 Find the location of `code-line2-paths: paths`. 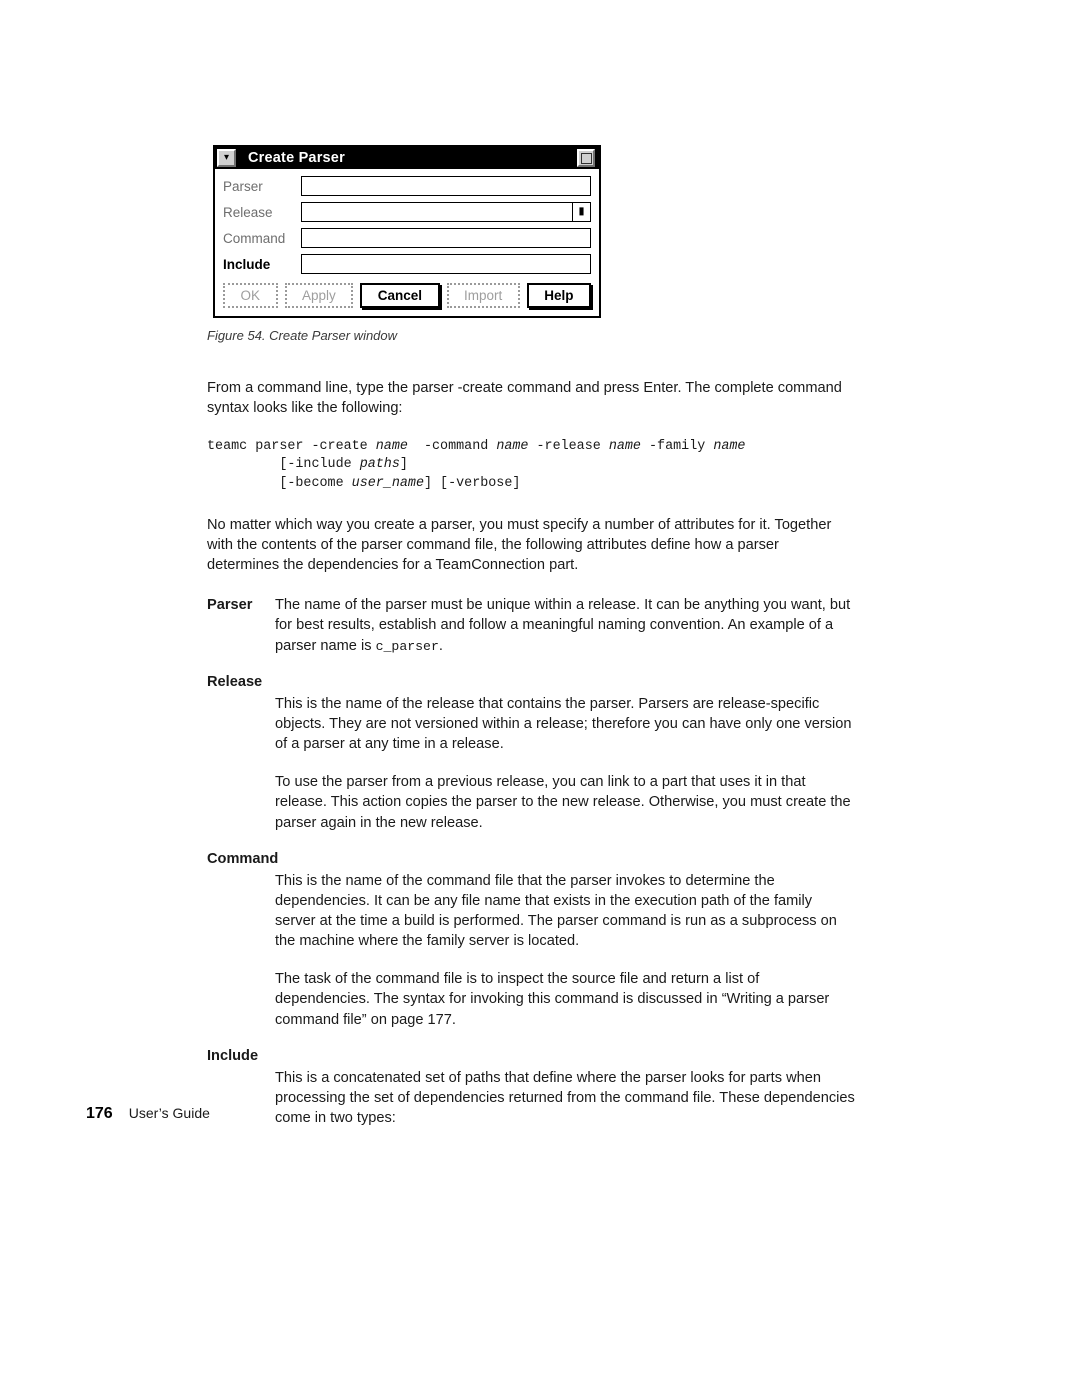

code-line2-paths: paths is located at coordinates (379, 465).